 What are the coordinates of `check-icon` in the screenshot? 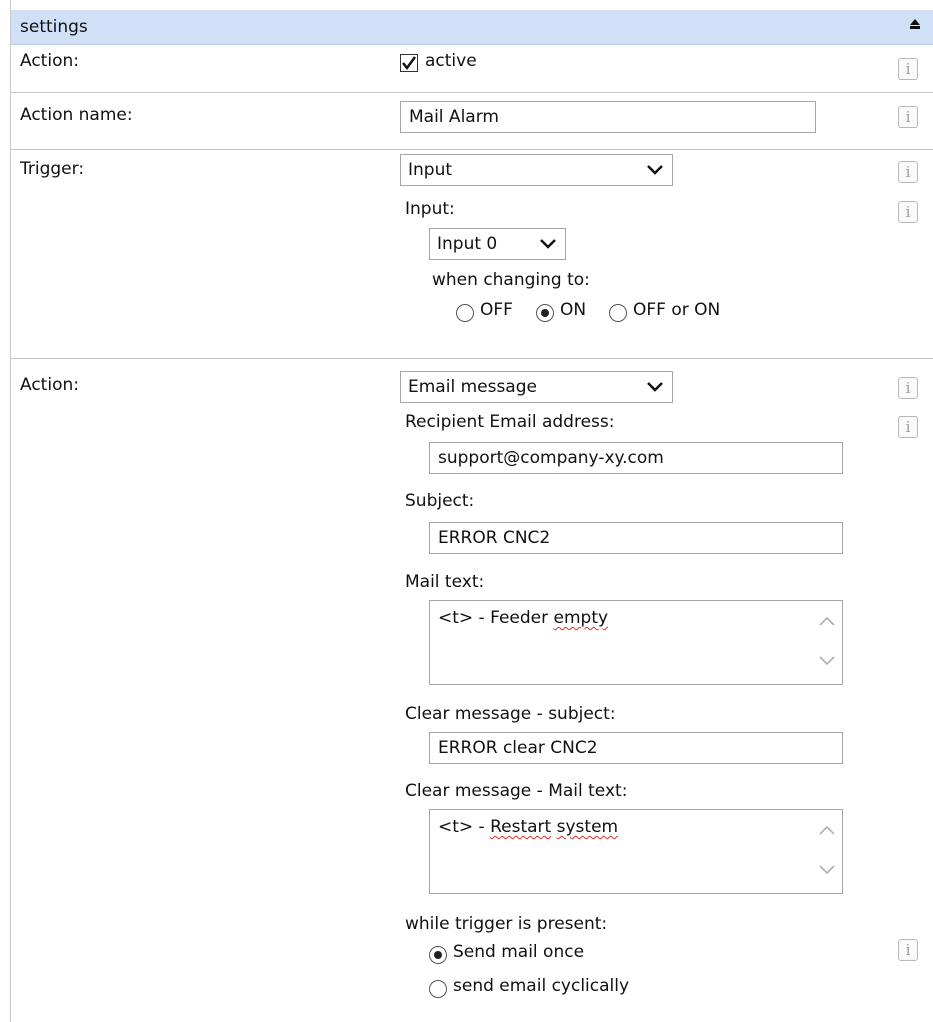 It's located at (409, 63).